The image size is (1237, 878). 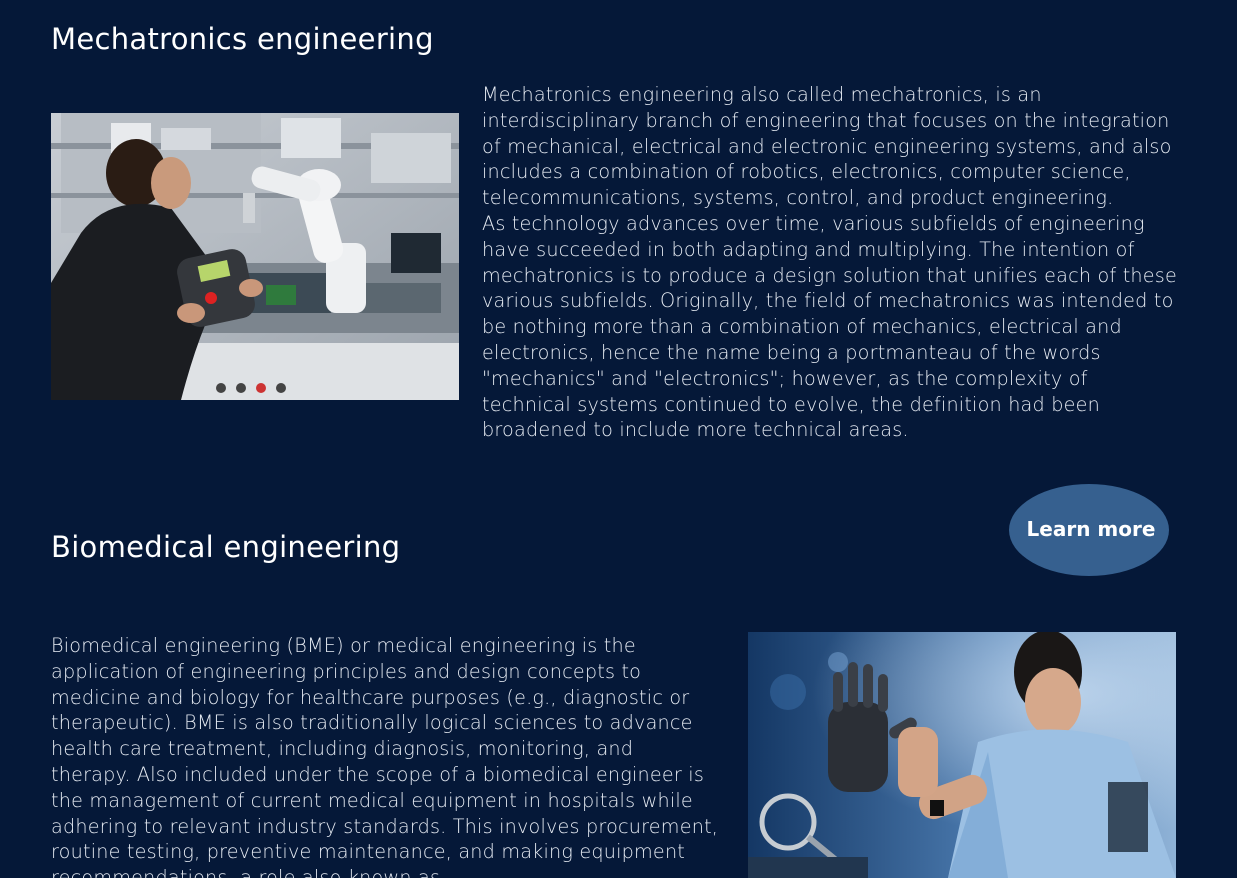 What do you see at coordinates (242, 39) in the screenshot?
I see `mechatronics-title: Mechatronics engineering` at bounding box center [242, 39].